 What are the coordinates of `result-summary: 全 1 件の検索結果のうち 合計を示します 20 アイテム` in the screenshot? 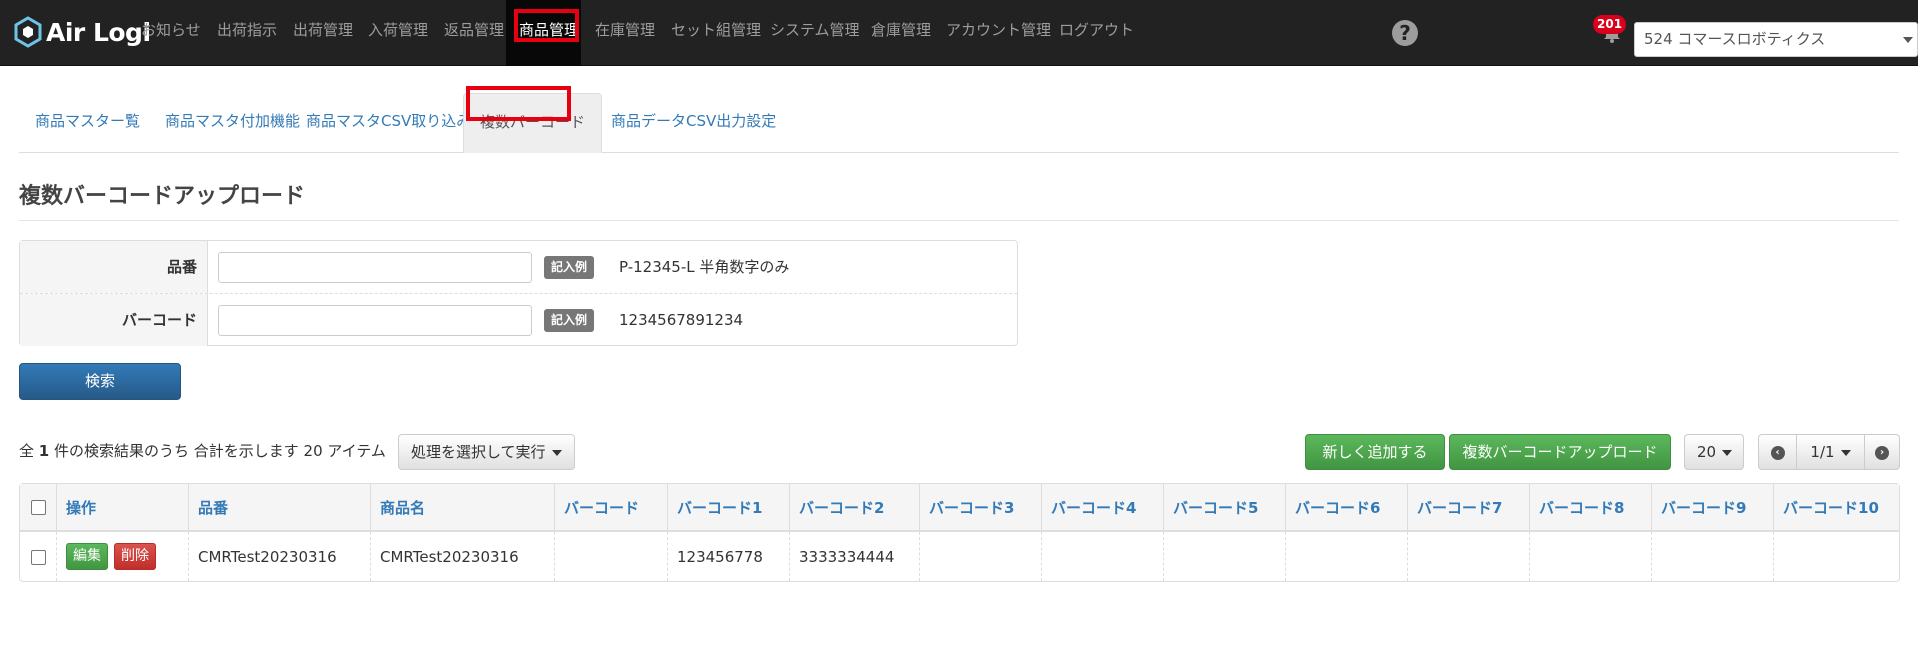 It's located at (202, 451).